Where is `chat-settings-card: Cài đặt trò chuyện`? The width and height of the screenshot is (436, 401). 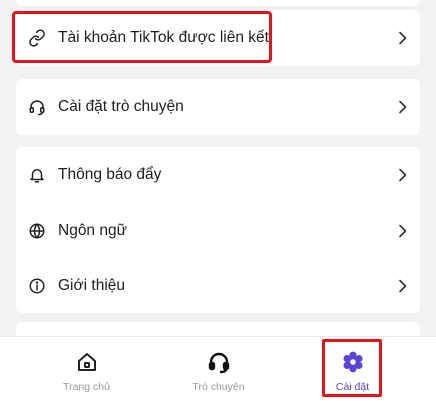
chat-settings-card: Cài đặt trò chuyện is located at coordinates (218, 107).